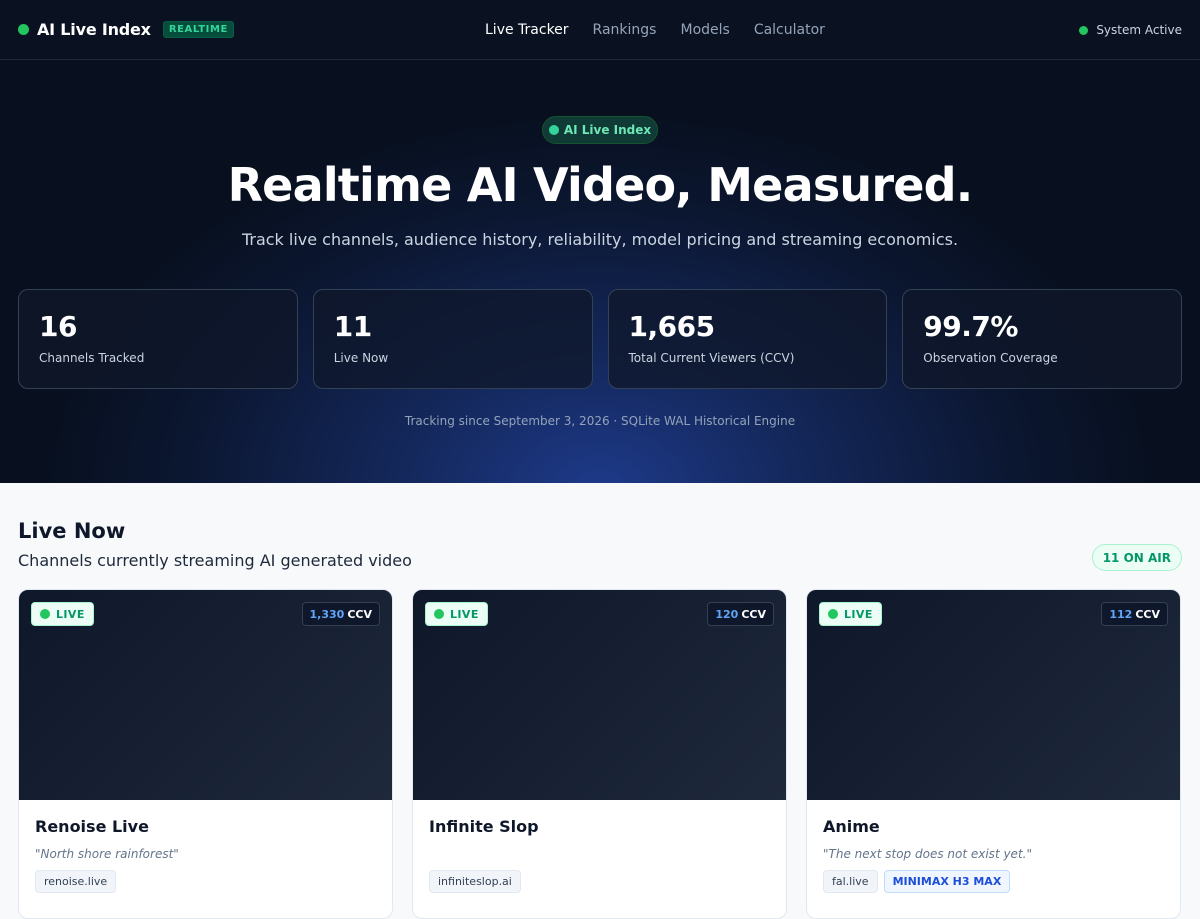  What do you see at coordinates (475, 881) in the screenshot?
I see `platform-tag: infiniteslop.ai` at bounding box center [475, 881].